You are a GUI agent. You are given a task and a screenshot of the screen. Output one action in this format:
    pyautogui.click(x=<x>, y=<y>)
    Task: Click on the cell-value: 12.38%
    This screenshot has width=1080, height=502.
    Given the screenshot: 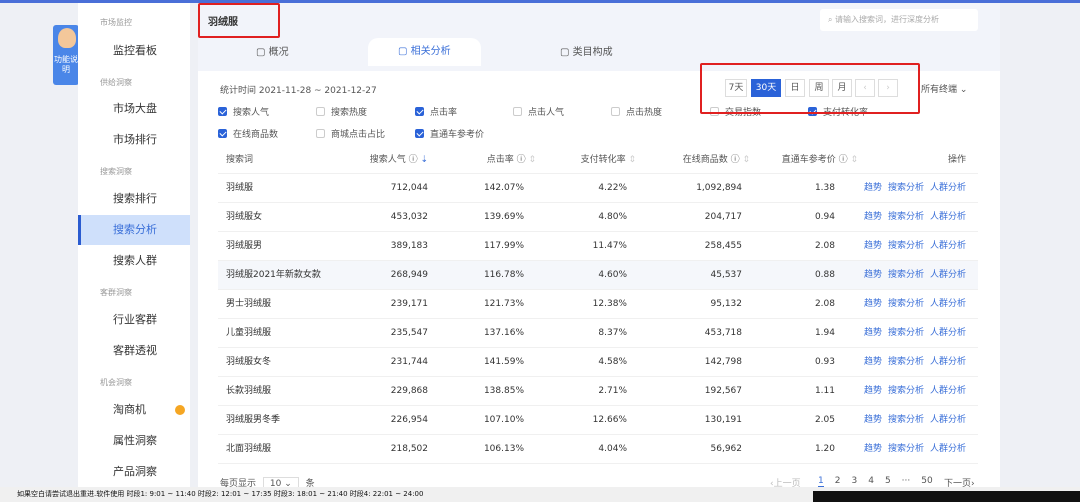 What is the action you would take?
    pyautogui.click(x=609, y=304)
    